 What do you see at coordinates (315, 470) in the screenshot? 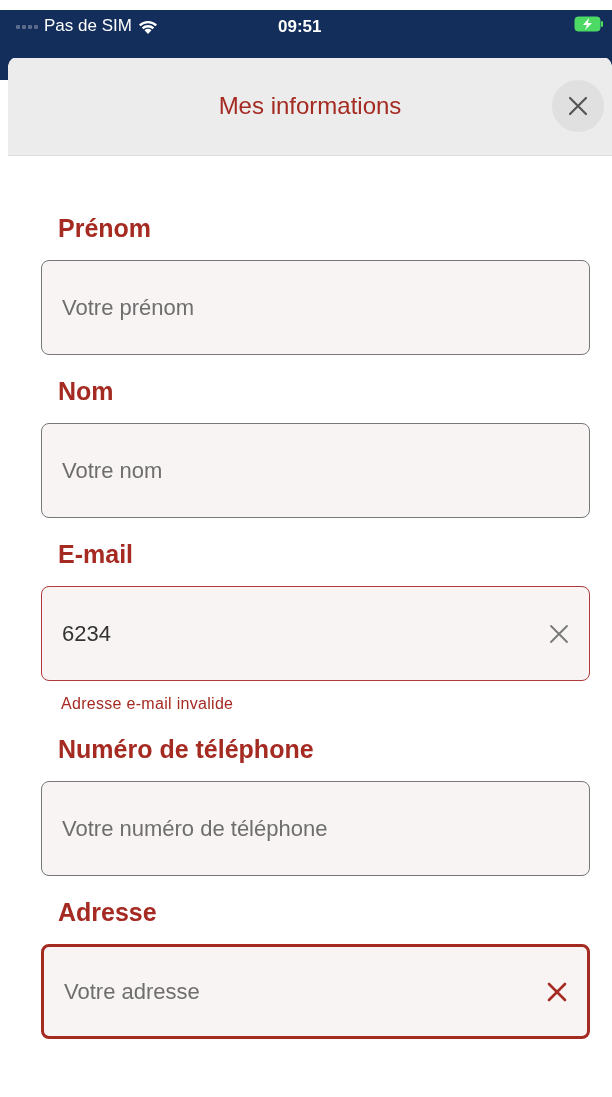
I see `input-field: Votre nom` at bounding box center [315, 470].